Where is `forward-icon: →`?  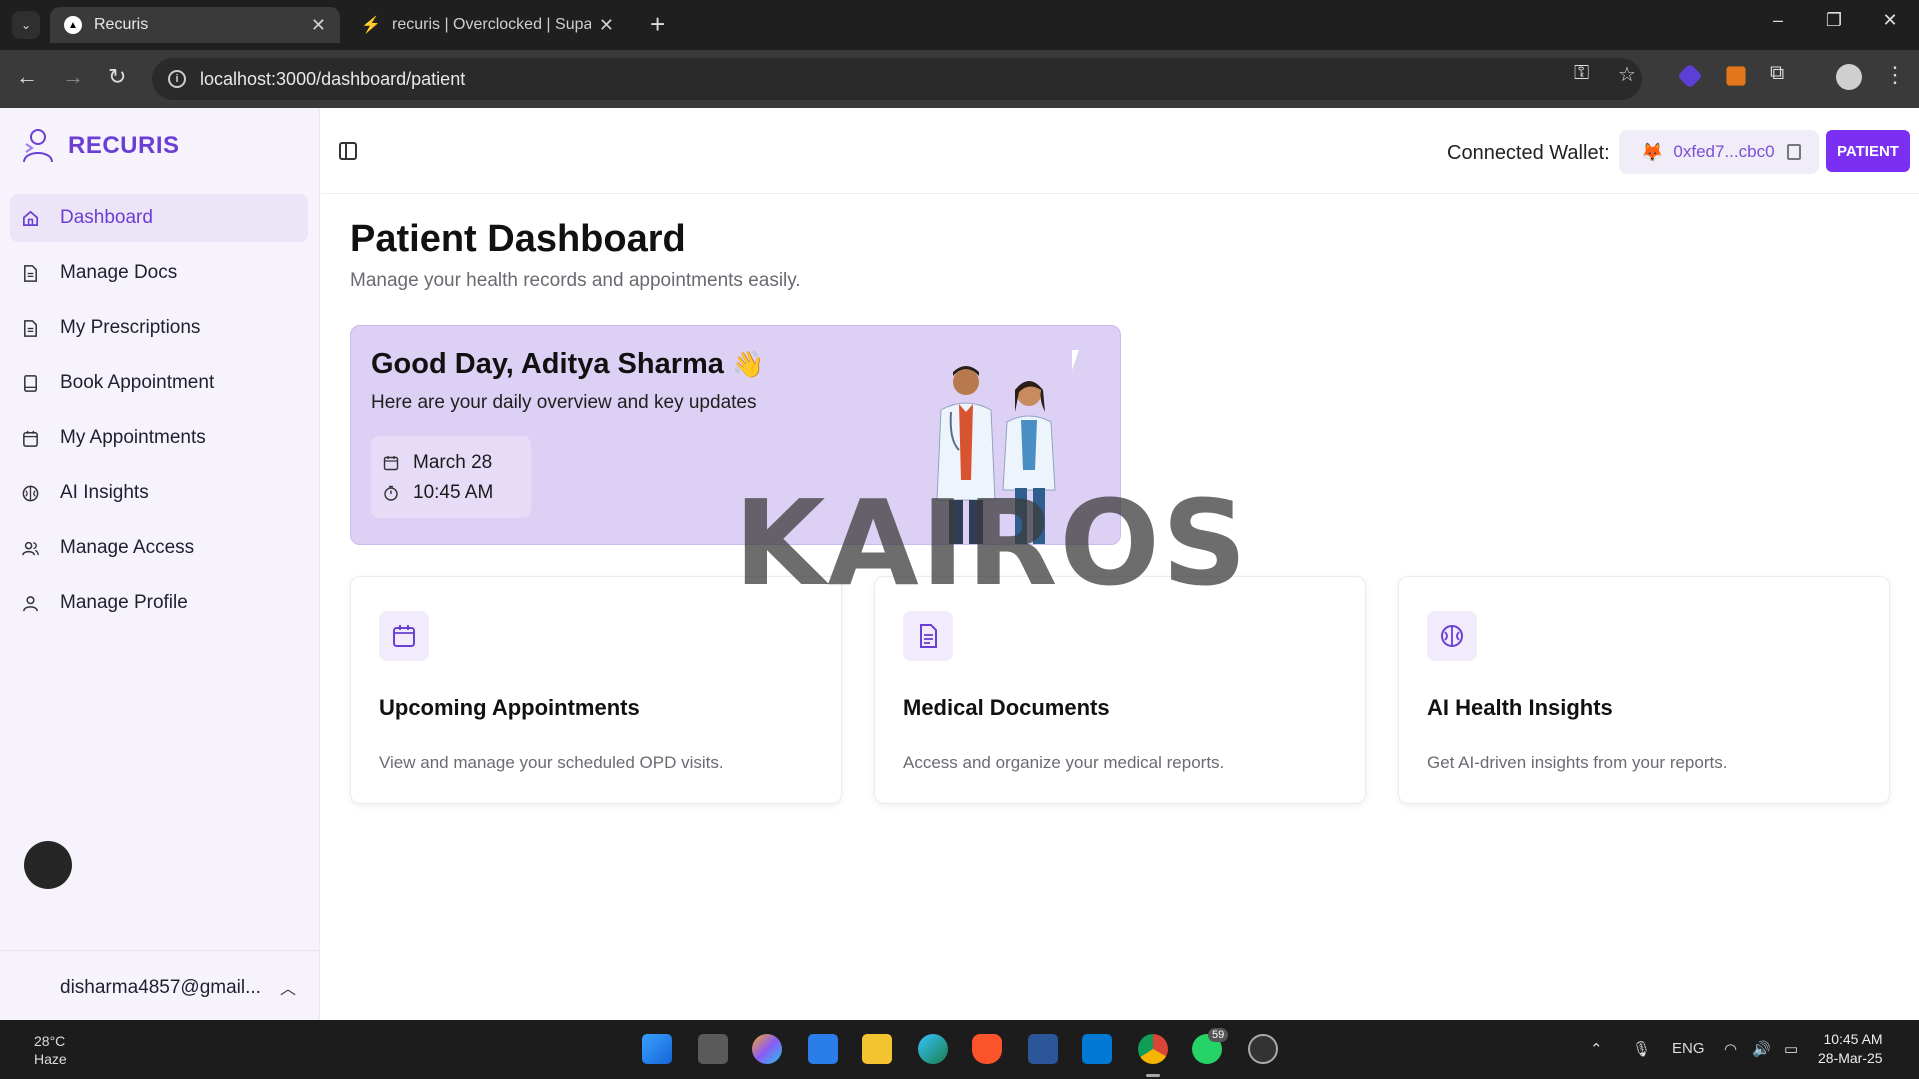 forward-icon: → is located at coordinates (73, 77).